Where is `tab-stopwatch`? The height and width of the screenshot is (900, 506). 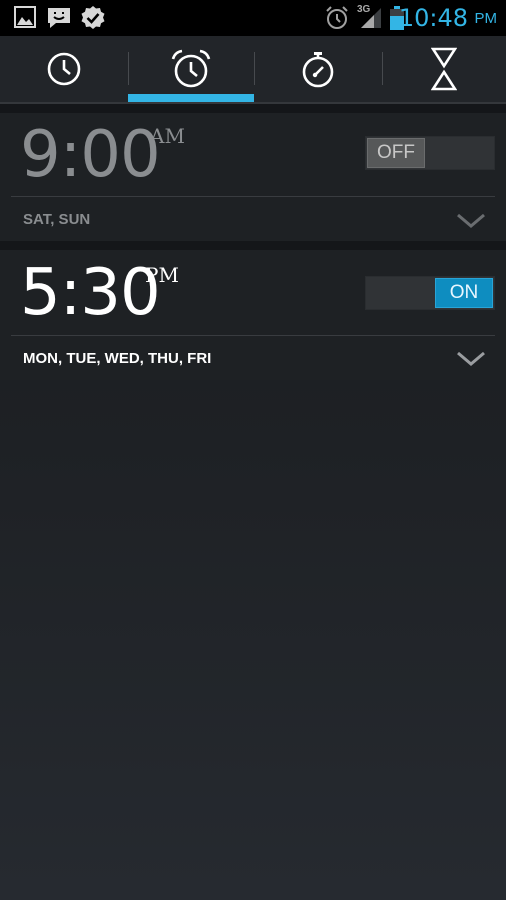
tab-stopwatch is located at coordinates (318, 69).